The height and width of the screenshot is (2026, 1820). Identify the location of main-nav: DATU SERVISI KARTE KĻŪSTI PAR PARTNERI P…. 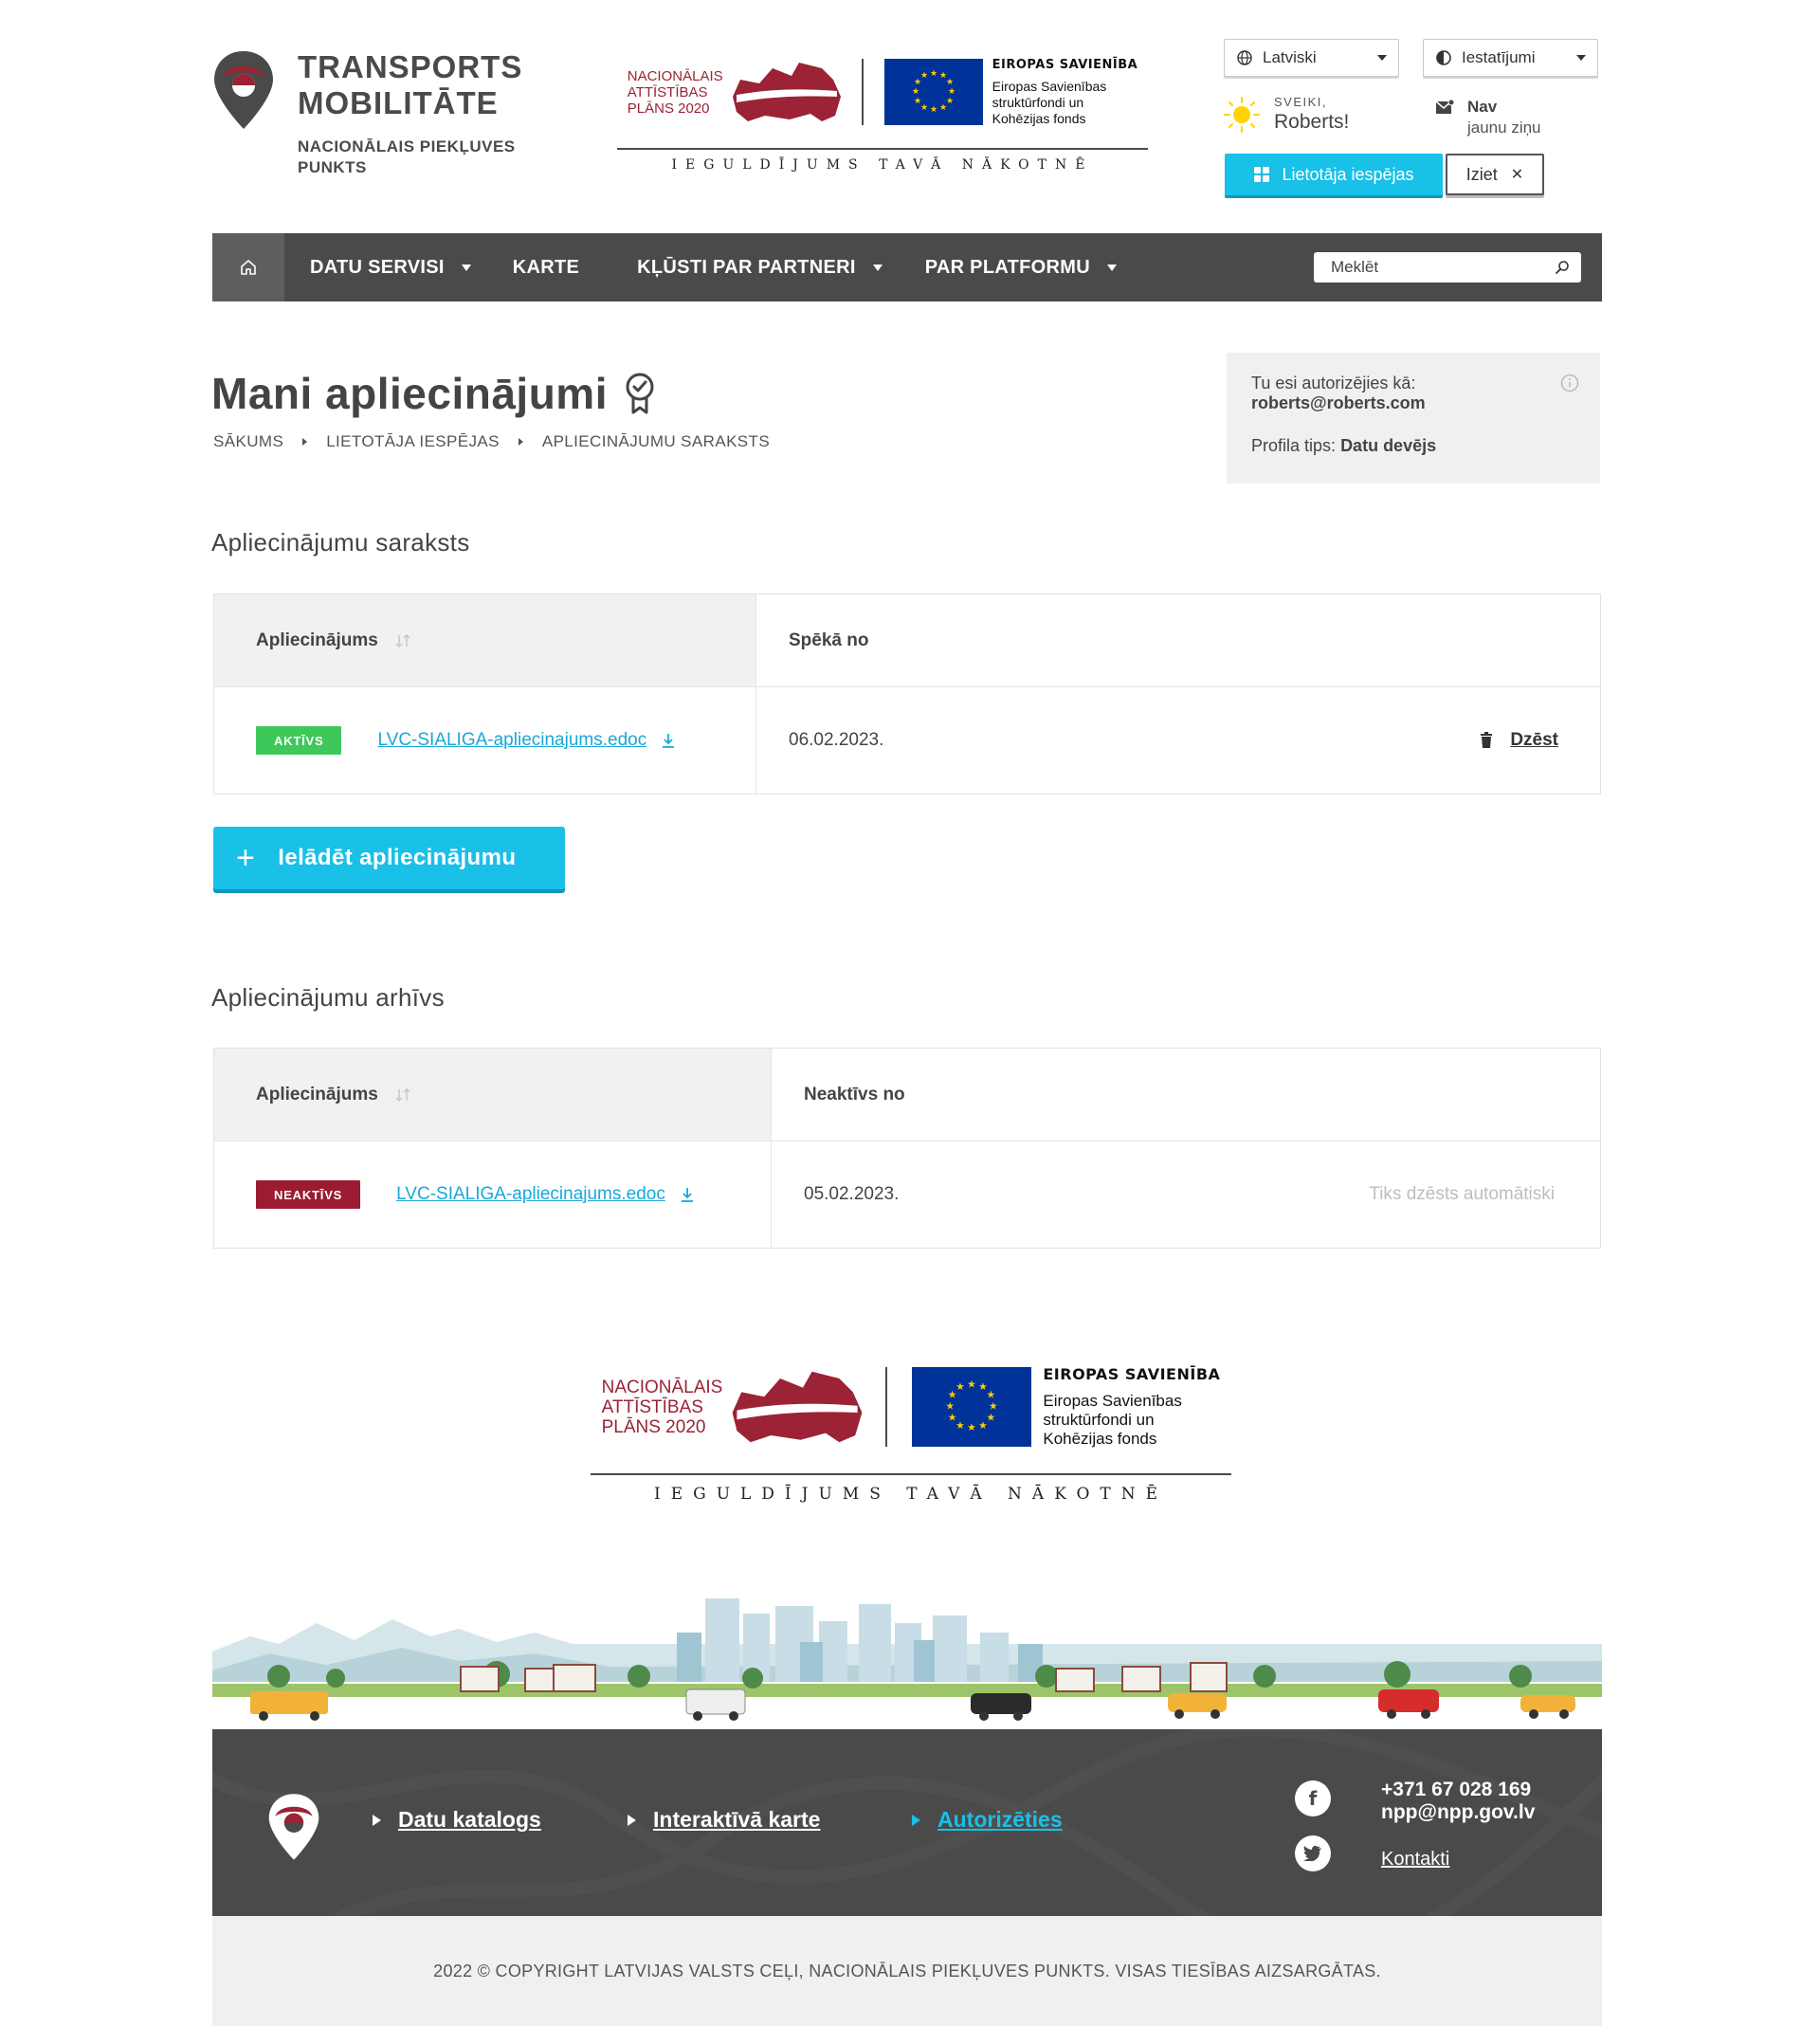
(907, 267).